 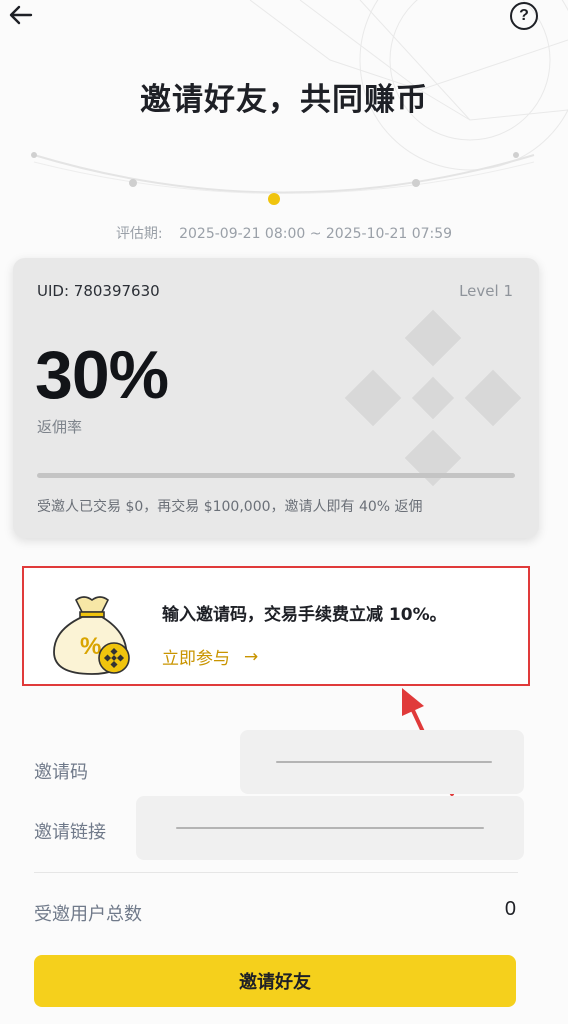 I want to click on invite-code-label: 邀请码, so click(x=61, y=772).